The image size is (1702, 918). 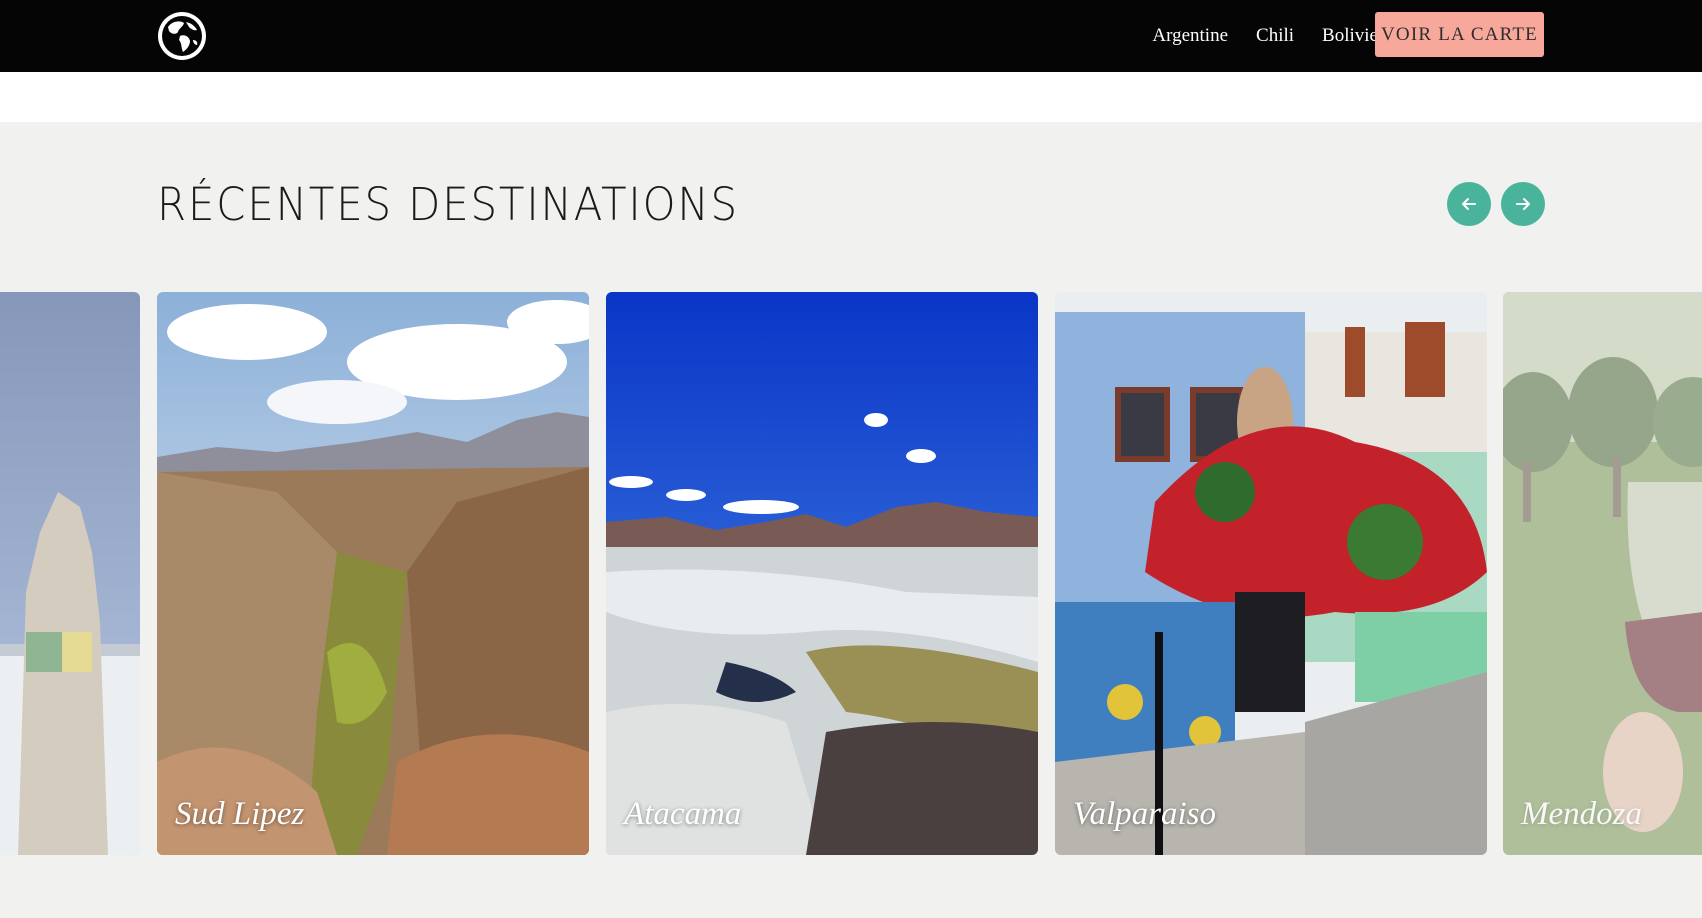 What do you see at coordinates (1145, 814) in the screenshot?
I see `destination-name: Valparaiso` at bounding box center [1145, 814].